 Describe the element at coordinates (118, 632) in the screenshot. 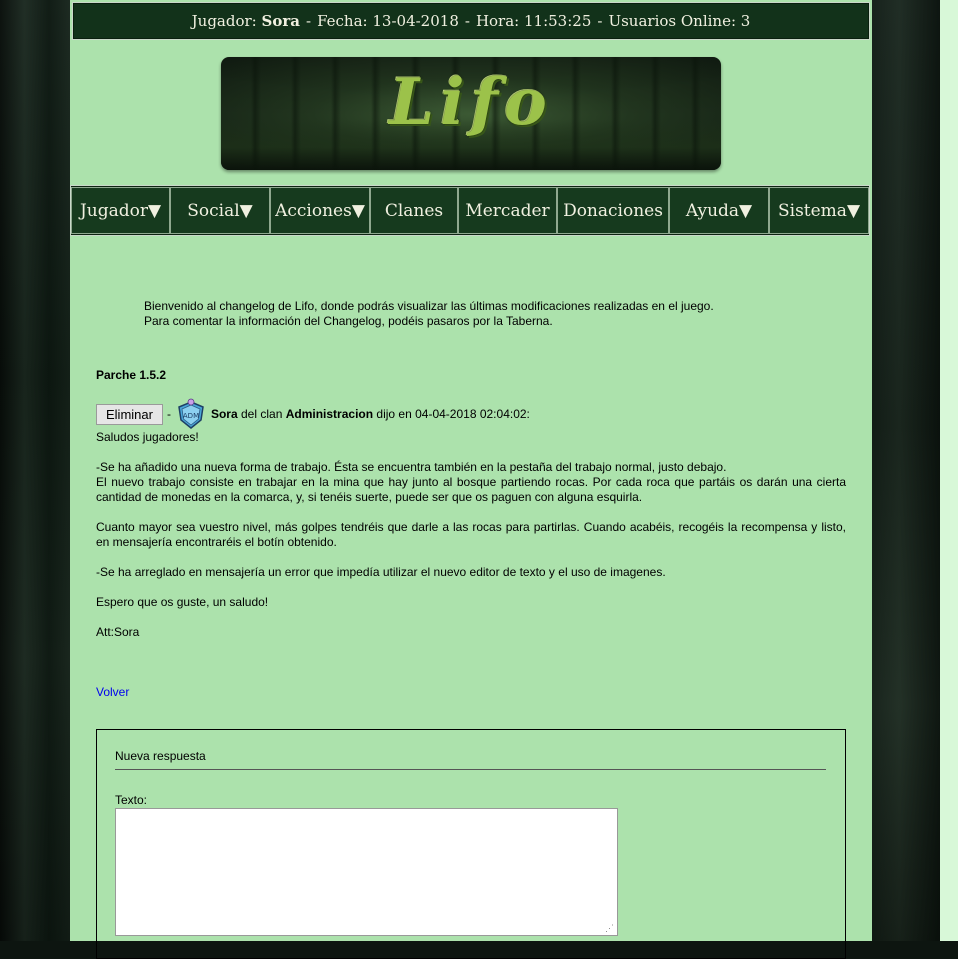

I see `post-paragraph: Att:Sora` at that location.